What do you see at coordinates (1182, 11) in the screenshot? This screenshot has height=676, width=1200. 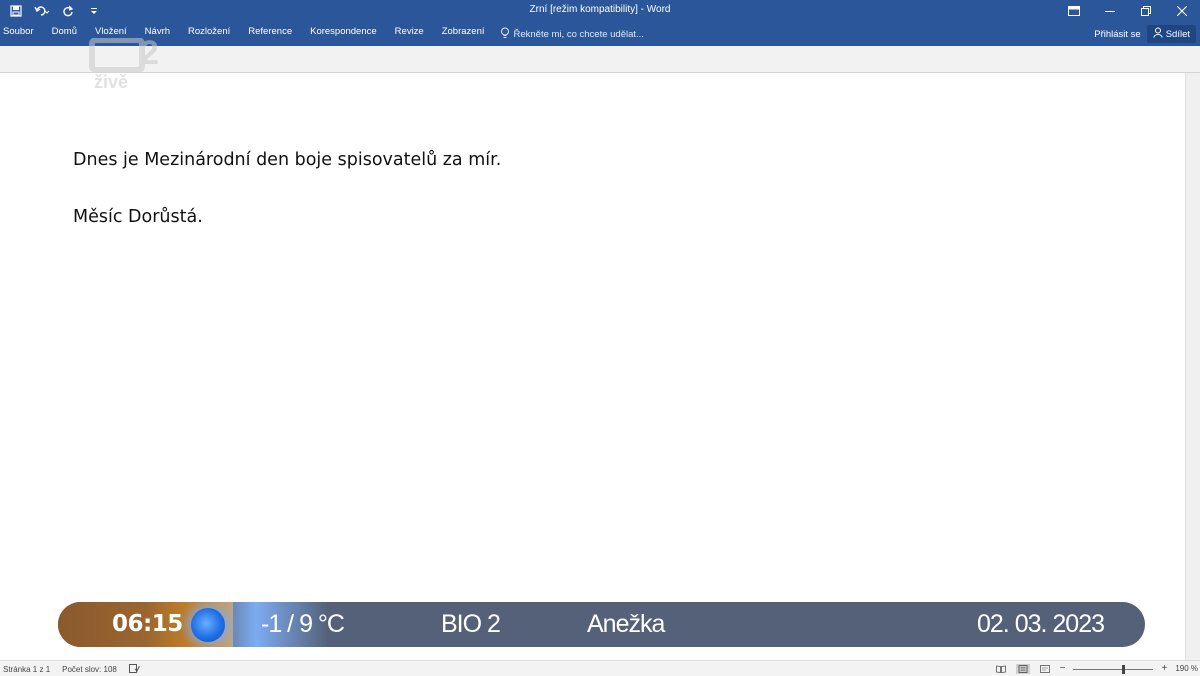 I see `close-icon` at bounding box center [1182, 11].